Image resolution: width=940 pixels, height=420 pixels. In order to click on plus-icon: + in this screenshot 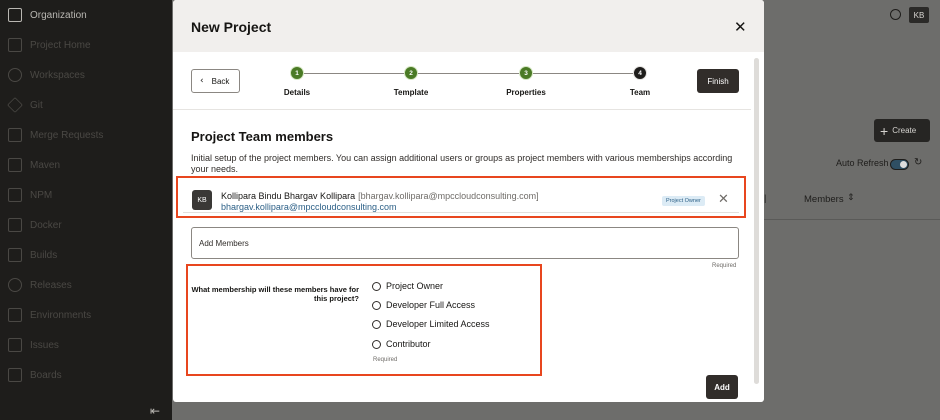, I will do `click(884, 130)`.